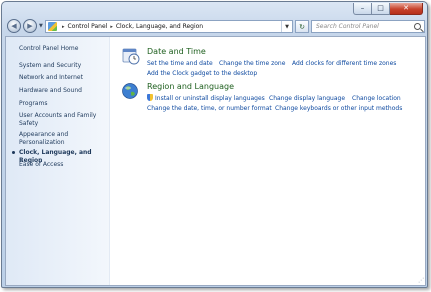 The width and height of the screenshot is (431, 292). Describe the element at coordinates (131, 56) in the screenshot. I see `clock-calendar-icon` at that location.